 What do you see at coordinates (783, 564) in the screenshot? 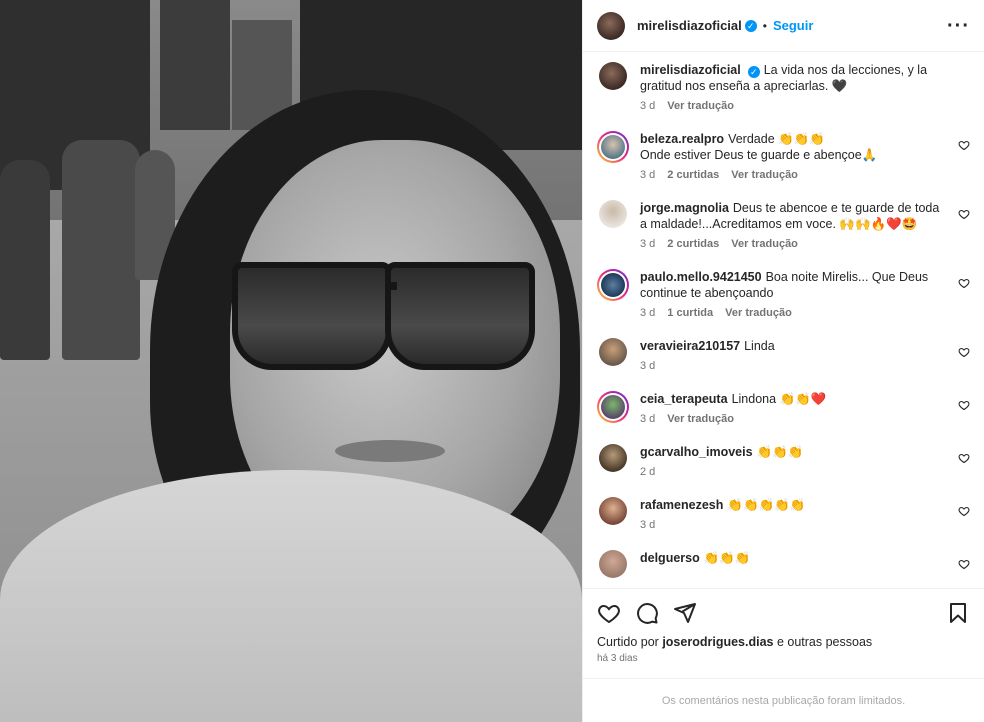
I see `comment-row: delguerso 👏👏👏` at bounding box center [783, 564].